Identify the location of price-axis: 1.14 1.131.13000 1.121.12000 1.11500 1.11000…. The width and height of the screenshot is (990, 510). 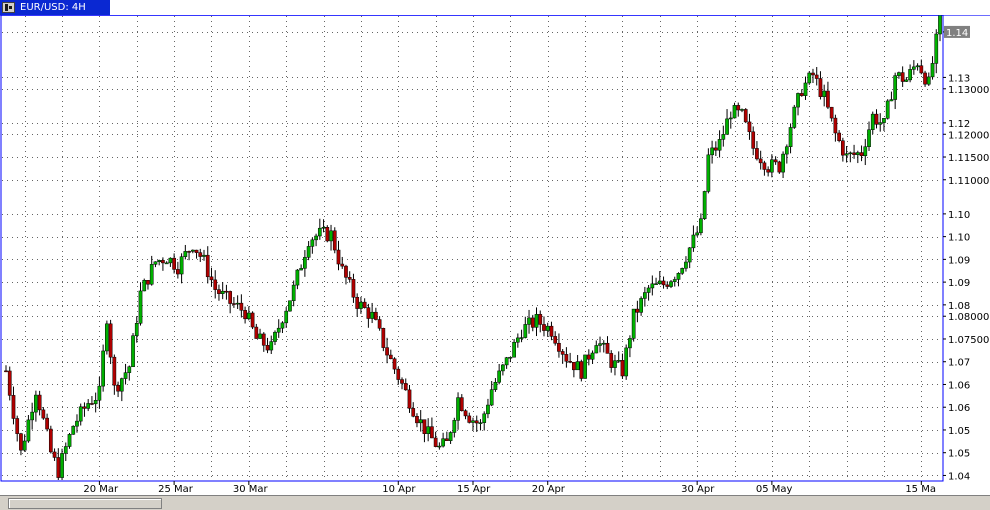
(966, 255).